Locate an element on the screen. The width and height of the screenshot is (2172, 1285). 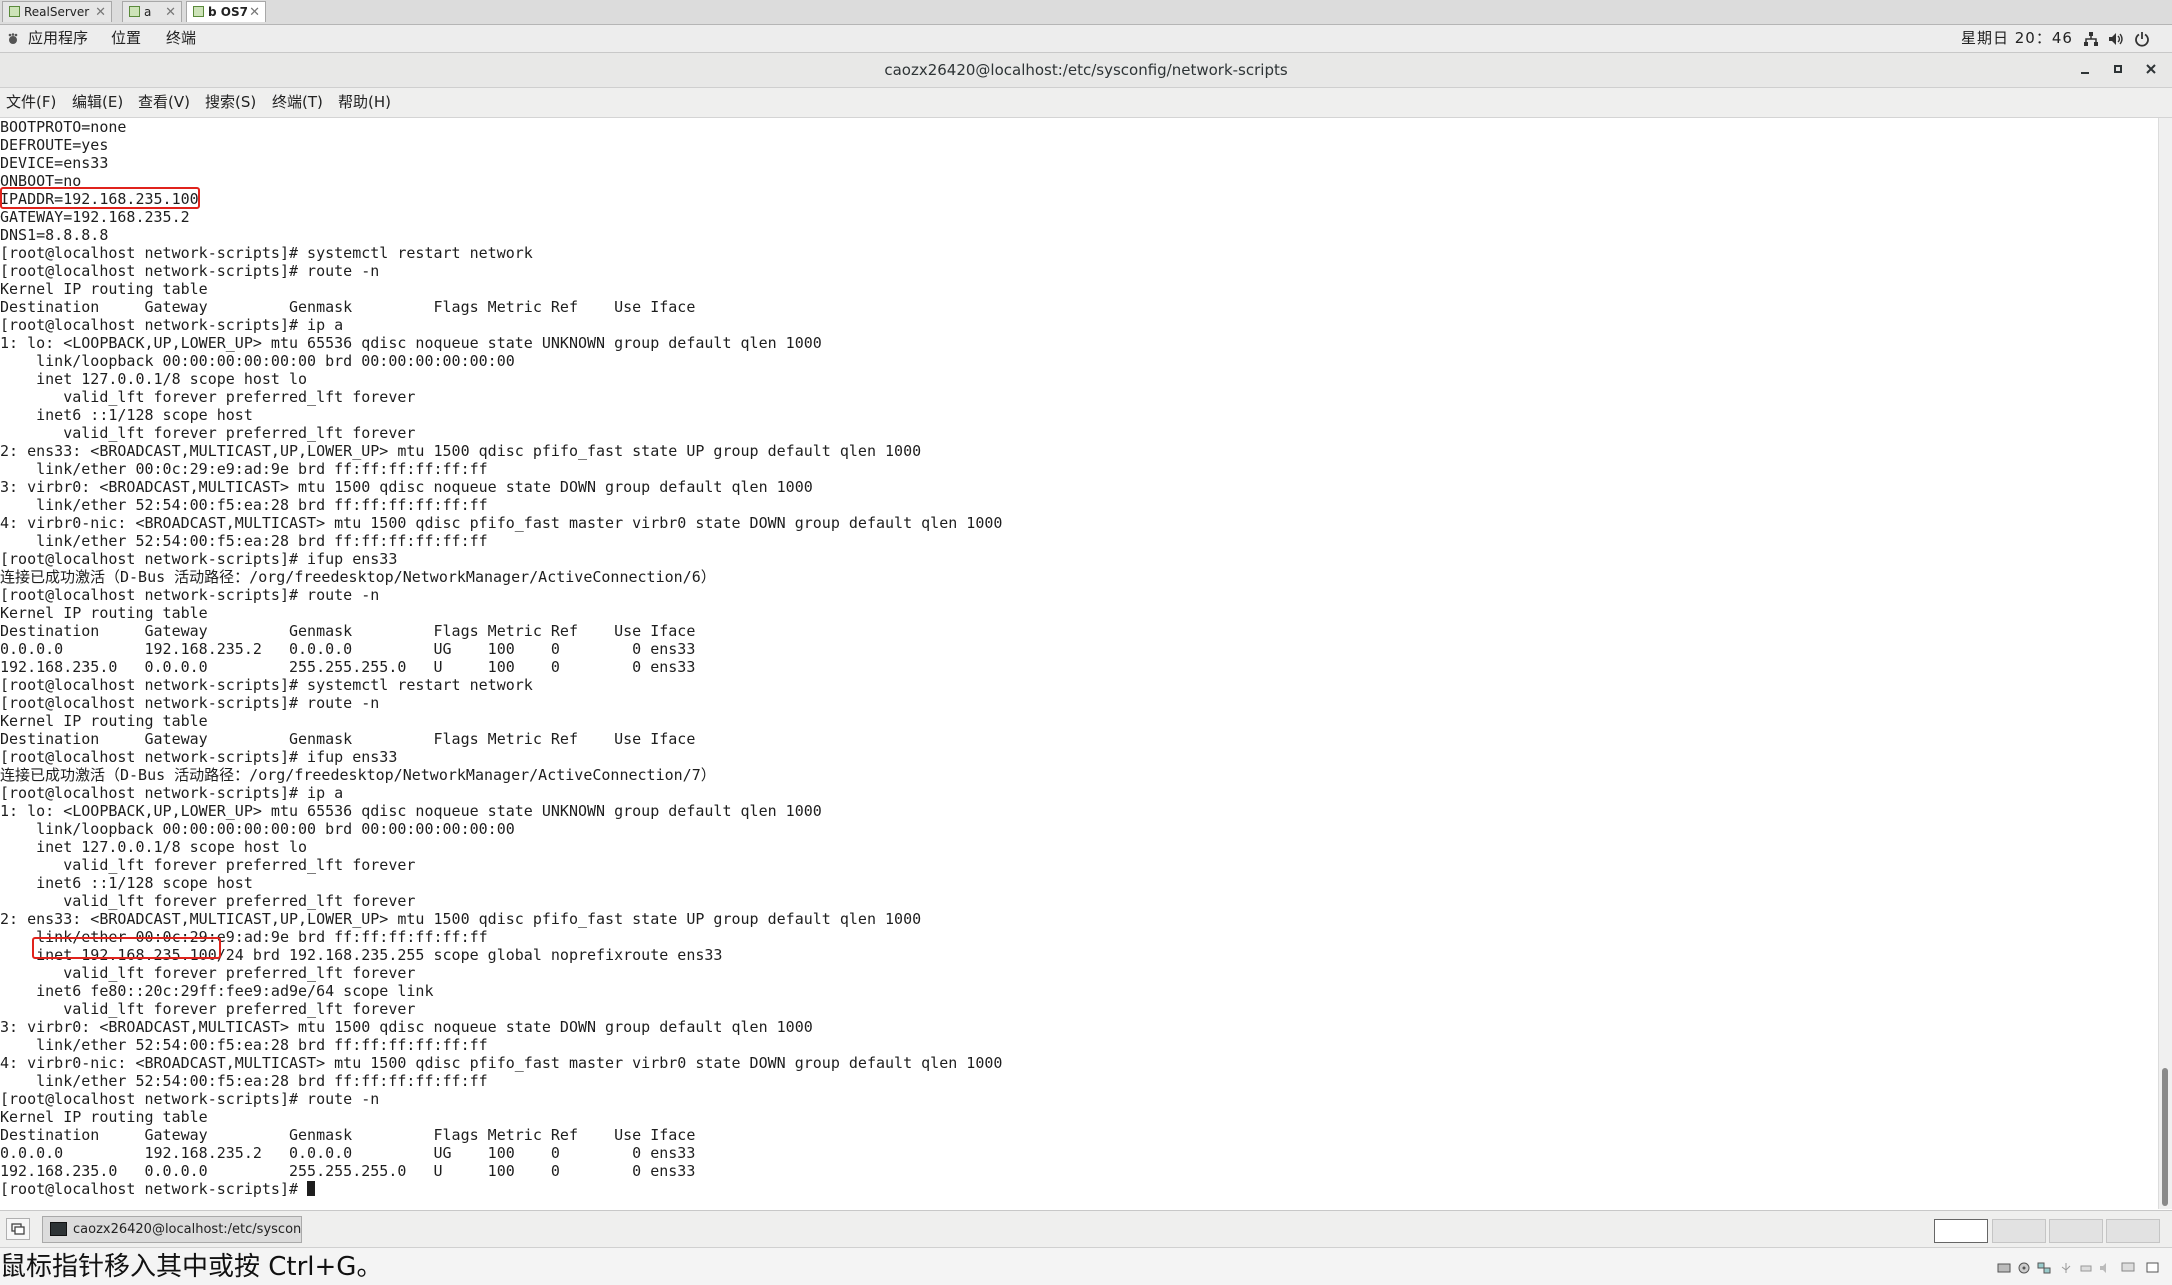
terminal-cursor is located at coordinates (311, 1188).